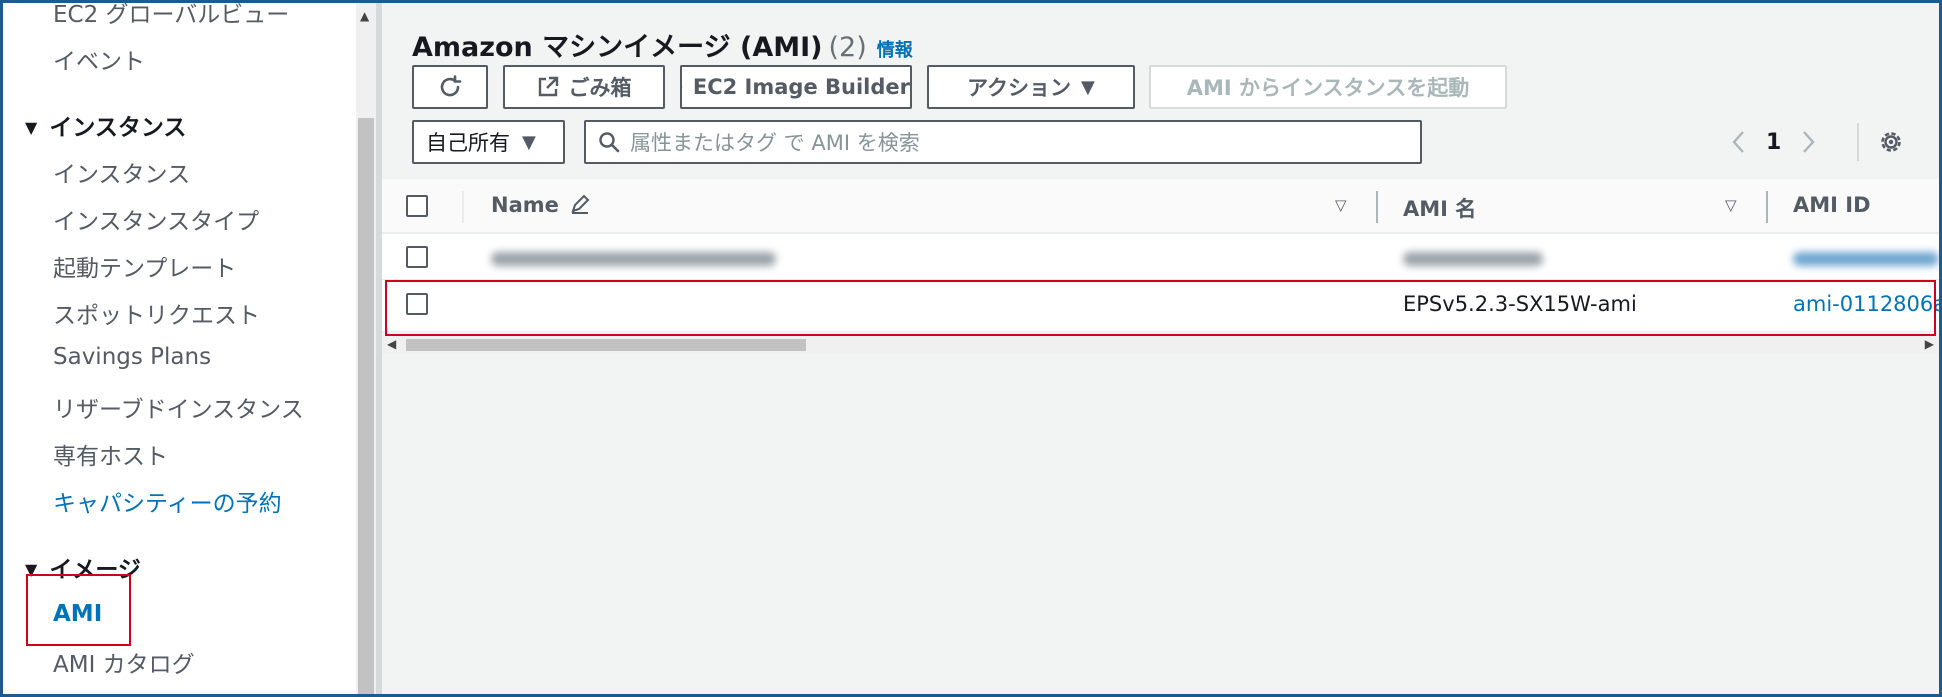 This screenshot has height=697, width=1942. Describe the element at coordinates (364, 16) in the screenshot. I see `scroll-up-icon: ▲` at that location.